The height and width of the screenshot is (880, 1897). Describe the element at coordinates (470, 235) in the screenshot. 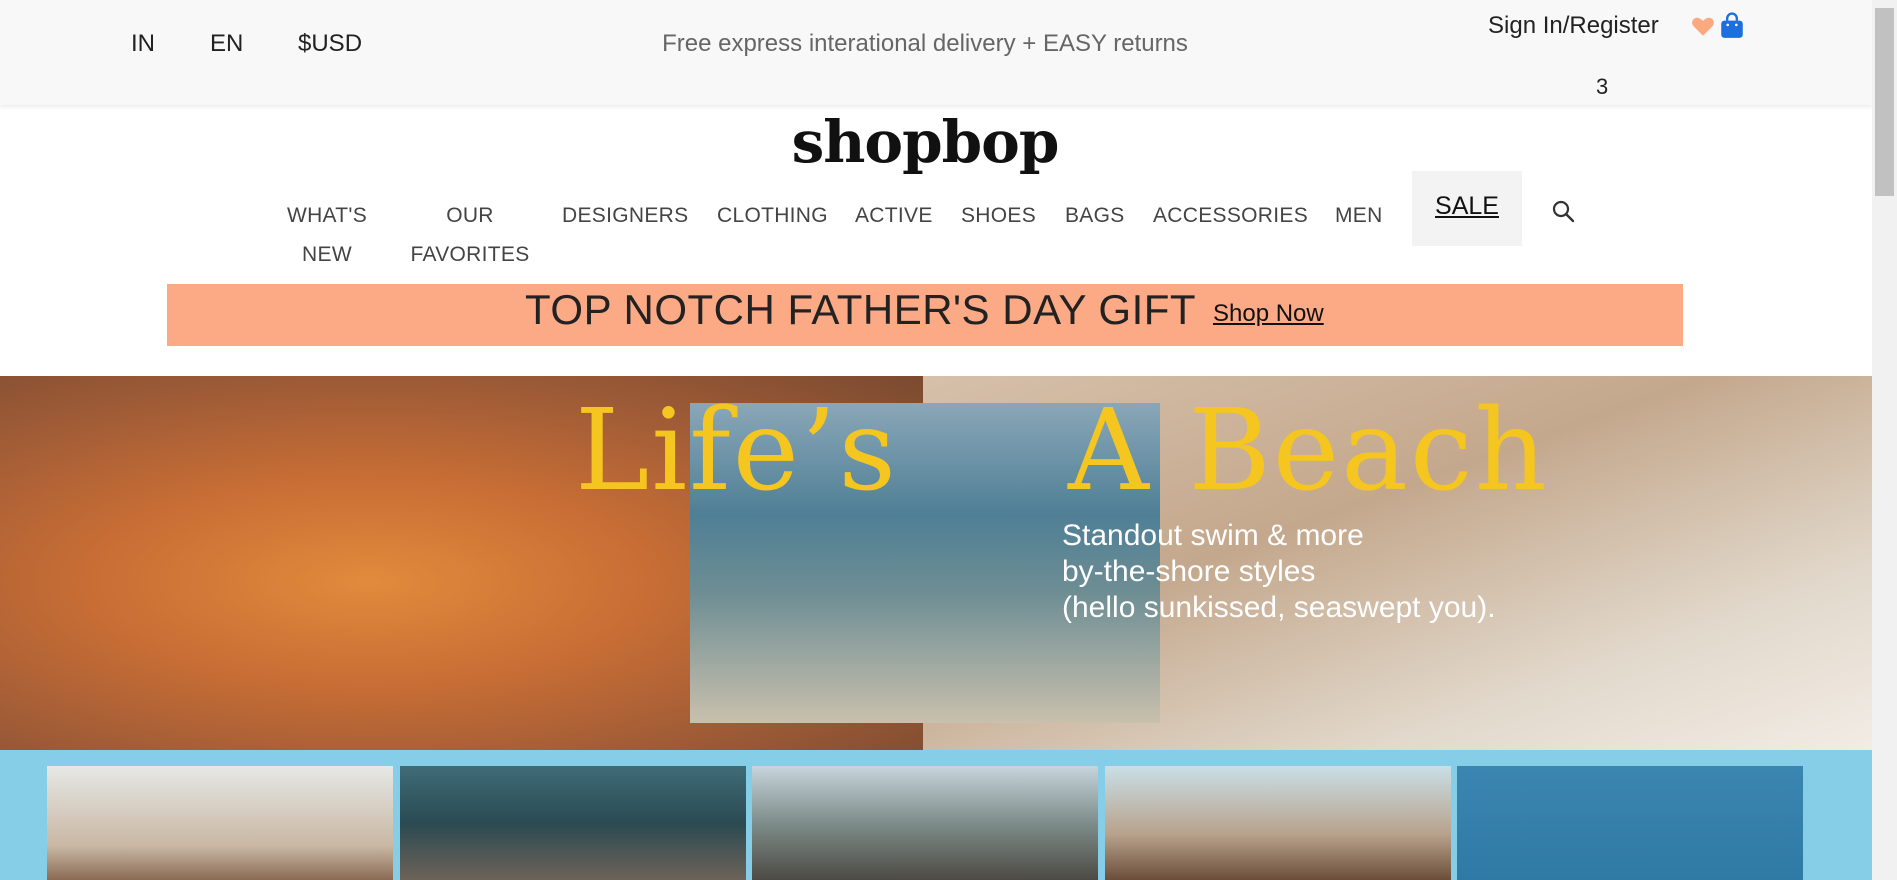

I see `nav-our-favorites: OUR FAVORITES` at that location.